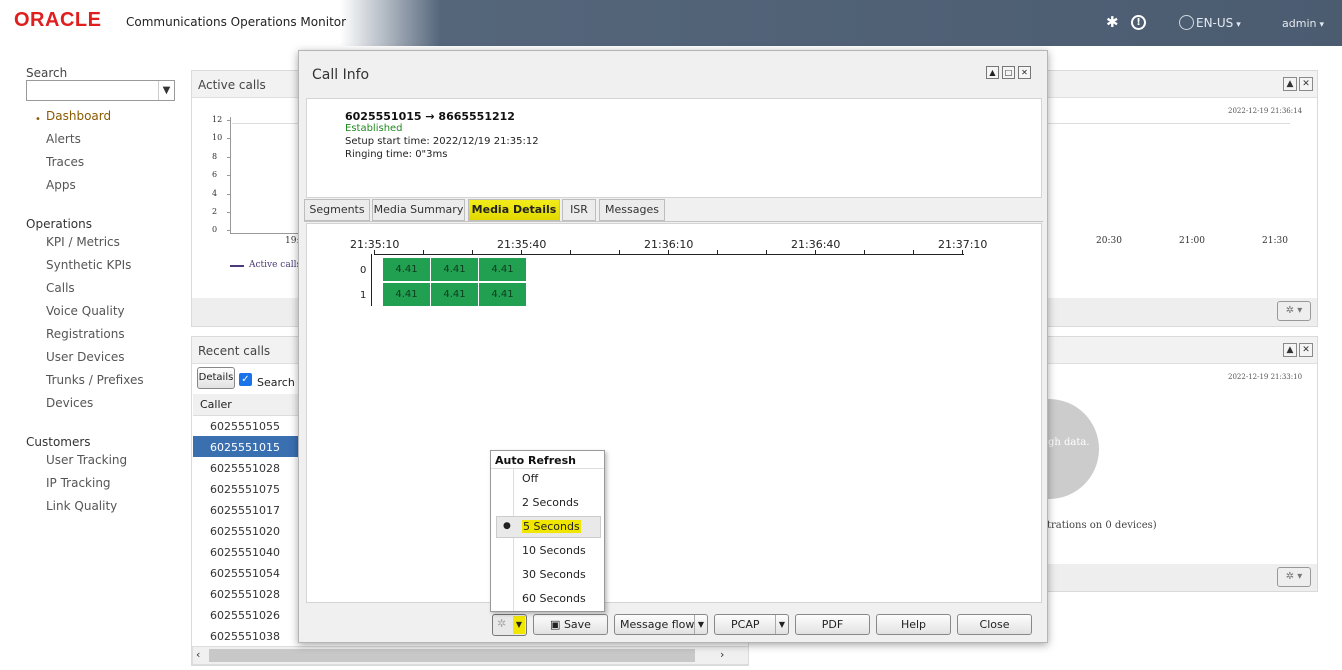  What do you see at coordinates (579, 210) in the screenshot?
I see `tab-isr: ISR` at bounding box center [579, 210].